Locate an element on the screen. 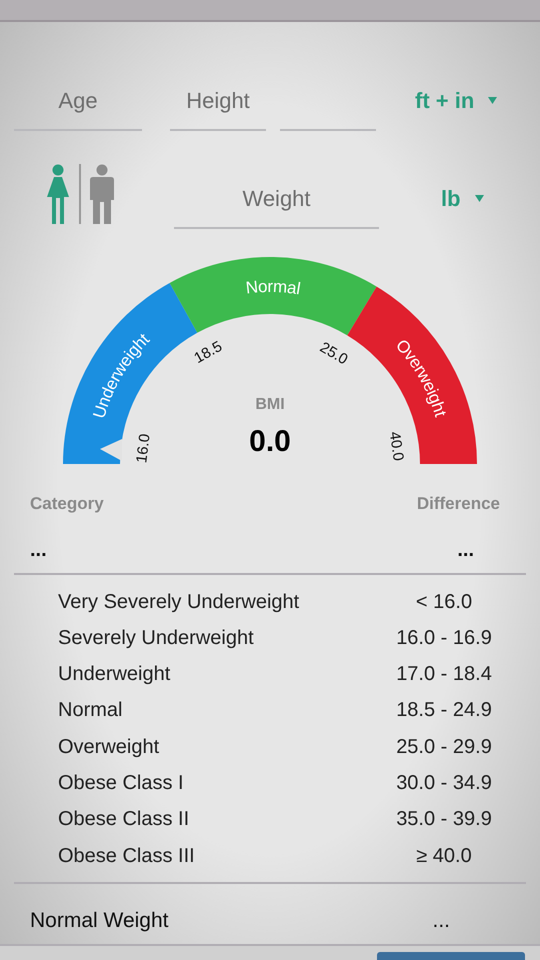 The height and width of the screenshot is (960, 540). tick-label: 25.0 is located at coordinates (333, 353).